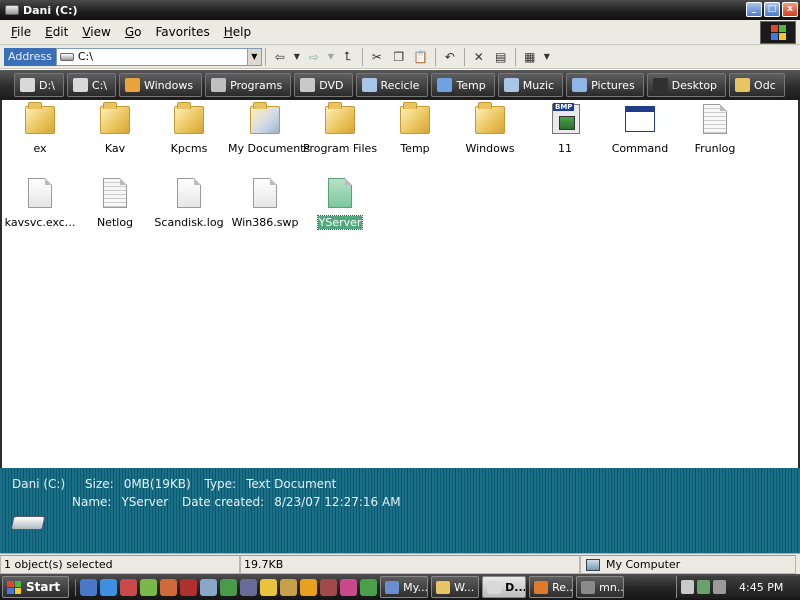  Describe the element at coordinates (169, 587) in the screenshot. I see `tools-icon` at that location.